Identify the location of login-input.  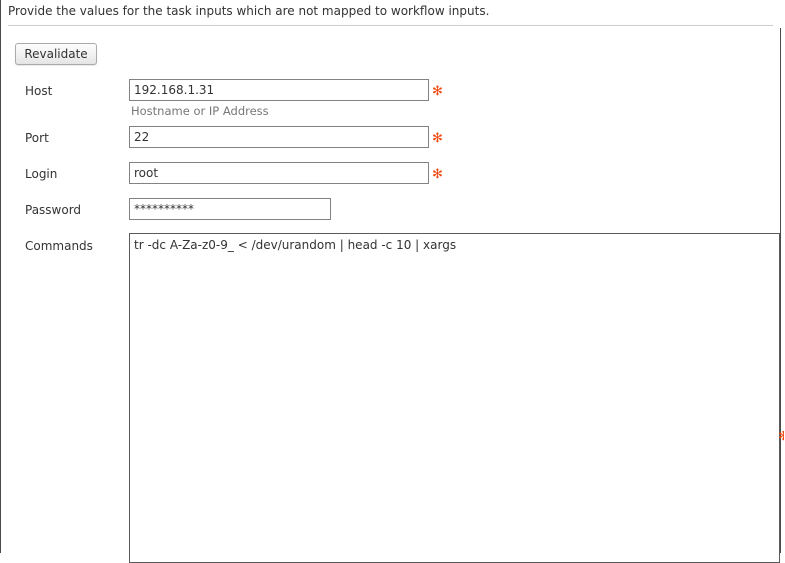
(279, 173).